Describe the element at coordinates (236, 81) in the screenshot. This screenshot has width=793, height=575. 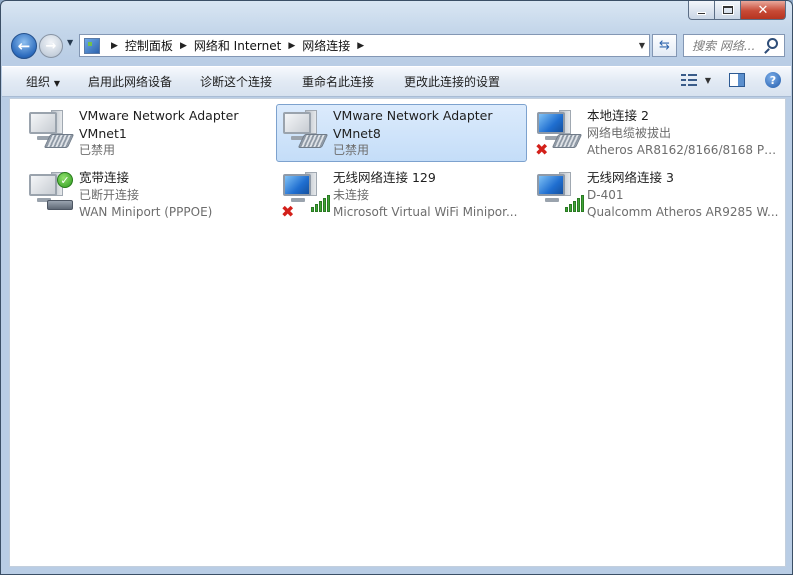
I see `diagnose-button: 诊断这个连接` at that location.